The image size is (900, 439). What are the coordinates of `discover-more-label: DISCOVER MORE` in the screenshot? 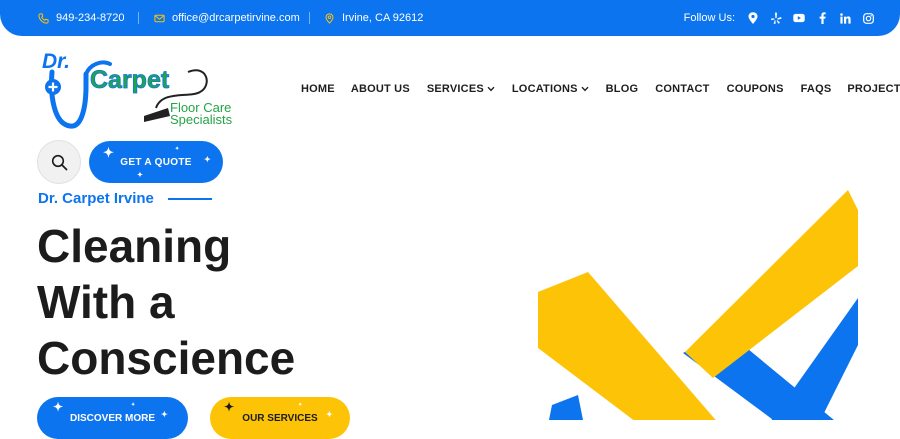 It's located at (112, 418).